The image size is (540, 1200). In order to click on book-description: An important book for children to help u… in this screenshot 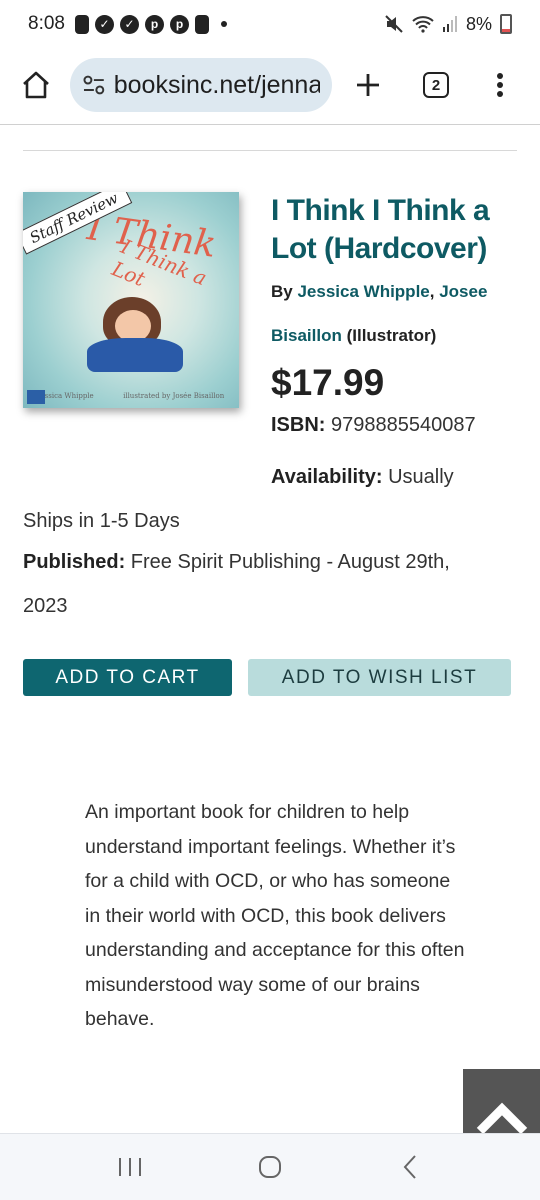, I will do `click(275, 915)`.